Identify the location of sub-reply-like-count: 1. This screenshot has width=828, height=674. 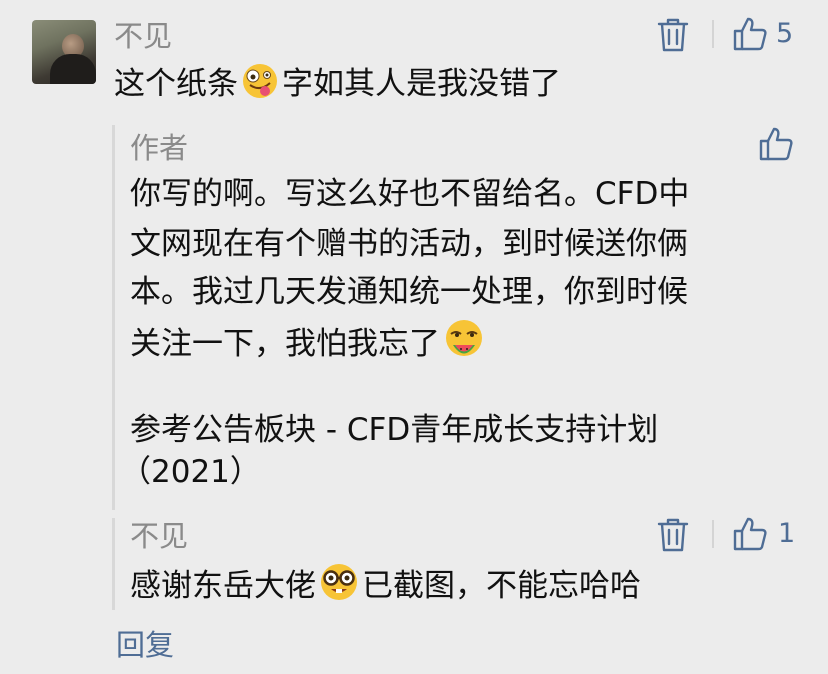
(787, 533).